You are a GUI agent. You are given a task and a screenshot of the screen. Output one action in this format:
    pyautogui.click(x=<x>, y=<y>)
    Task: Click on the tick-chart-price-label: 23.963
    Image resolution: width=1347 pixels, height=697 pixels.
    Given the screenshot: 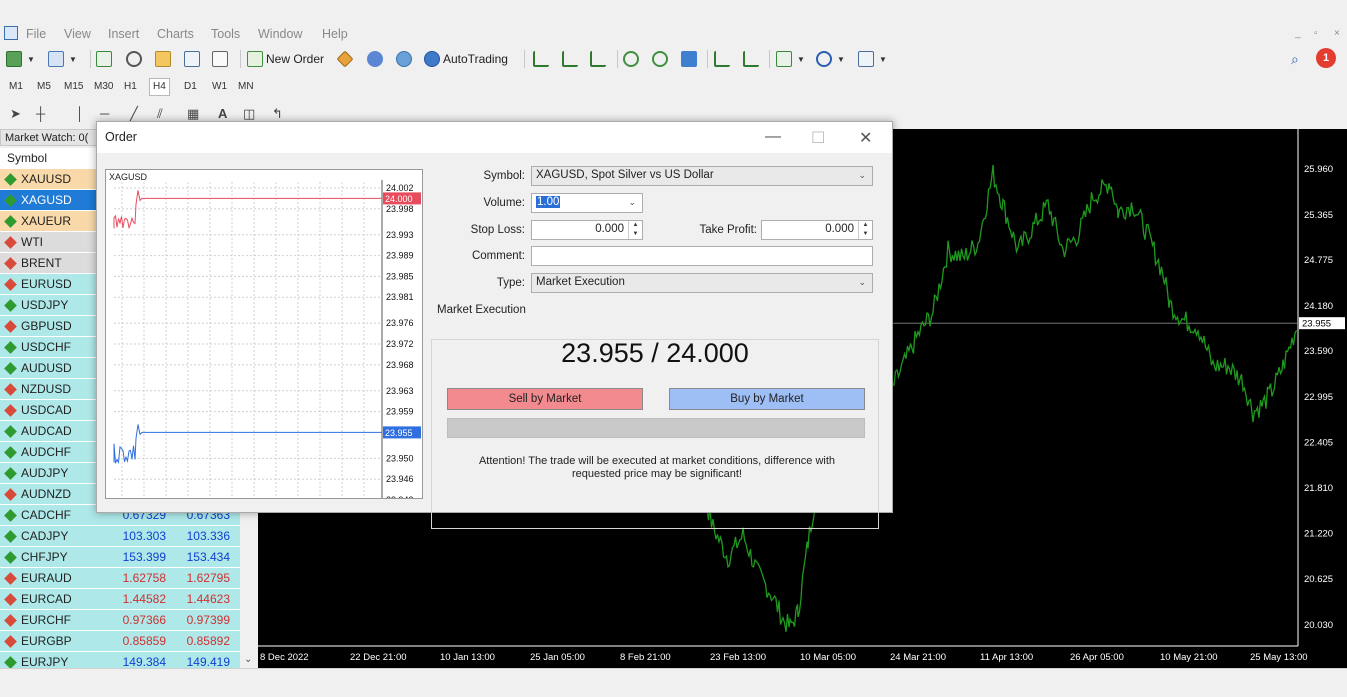 What is the action you would take?
    pyautogui.click(x=400, y=391)
    